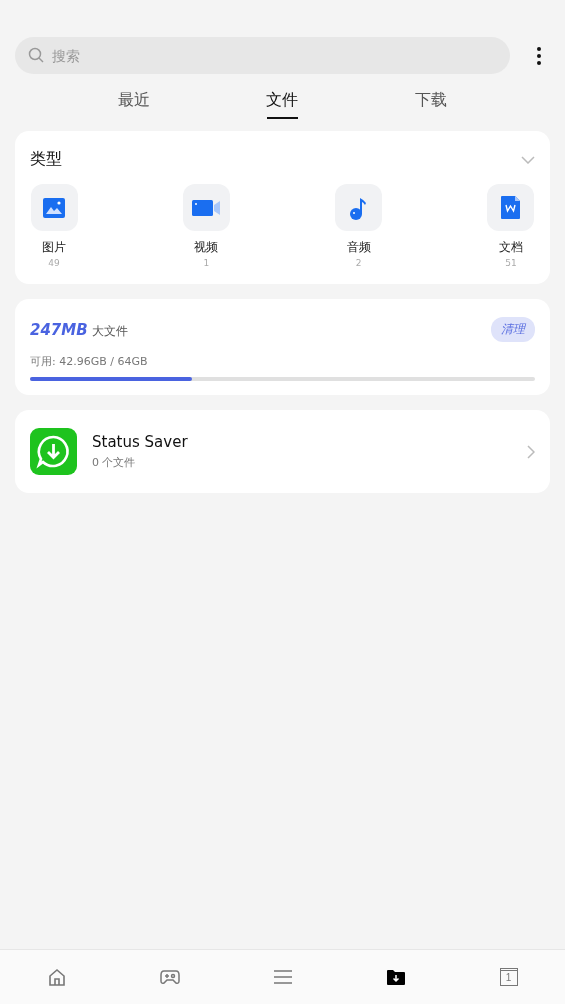  Describe the element at coordinates (46, 159) in the screenshot. I see `section-title: 类型` at that location.